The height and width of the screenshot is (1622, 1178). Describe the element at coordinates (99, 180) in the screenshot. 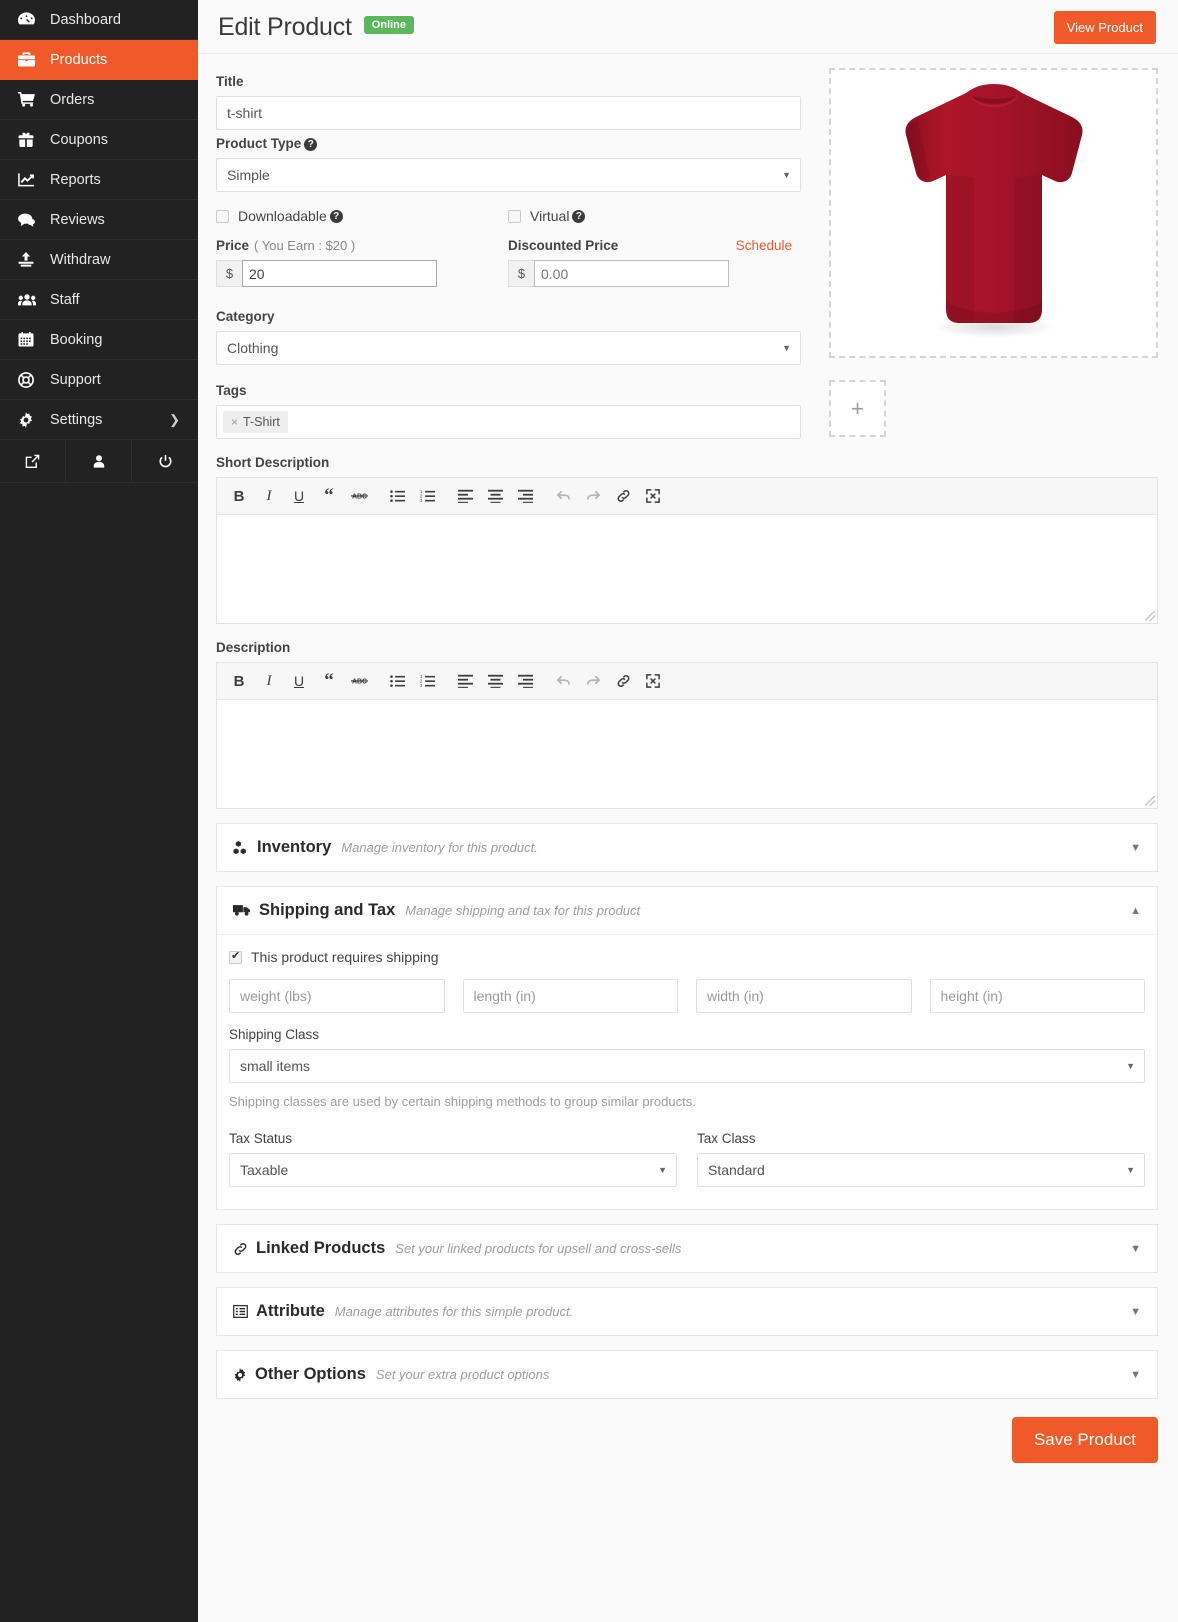

I see `sidebar-item-reports: Reports` at that location.